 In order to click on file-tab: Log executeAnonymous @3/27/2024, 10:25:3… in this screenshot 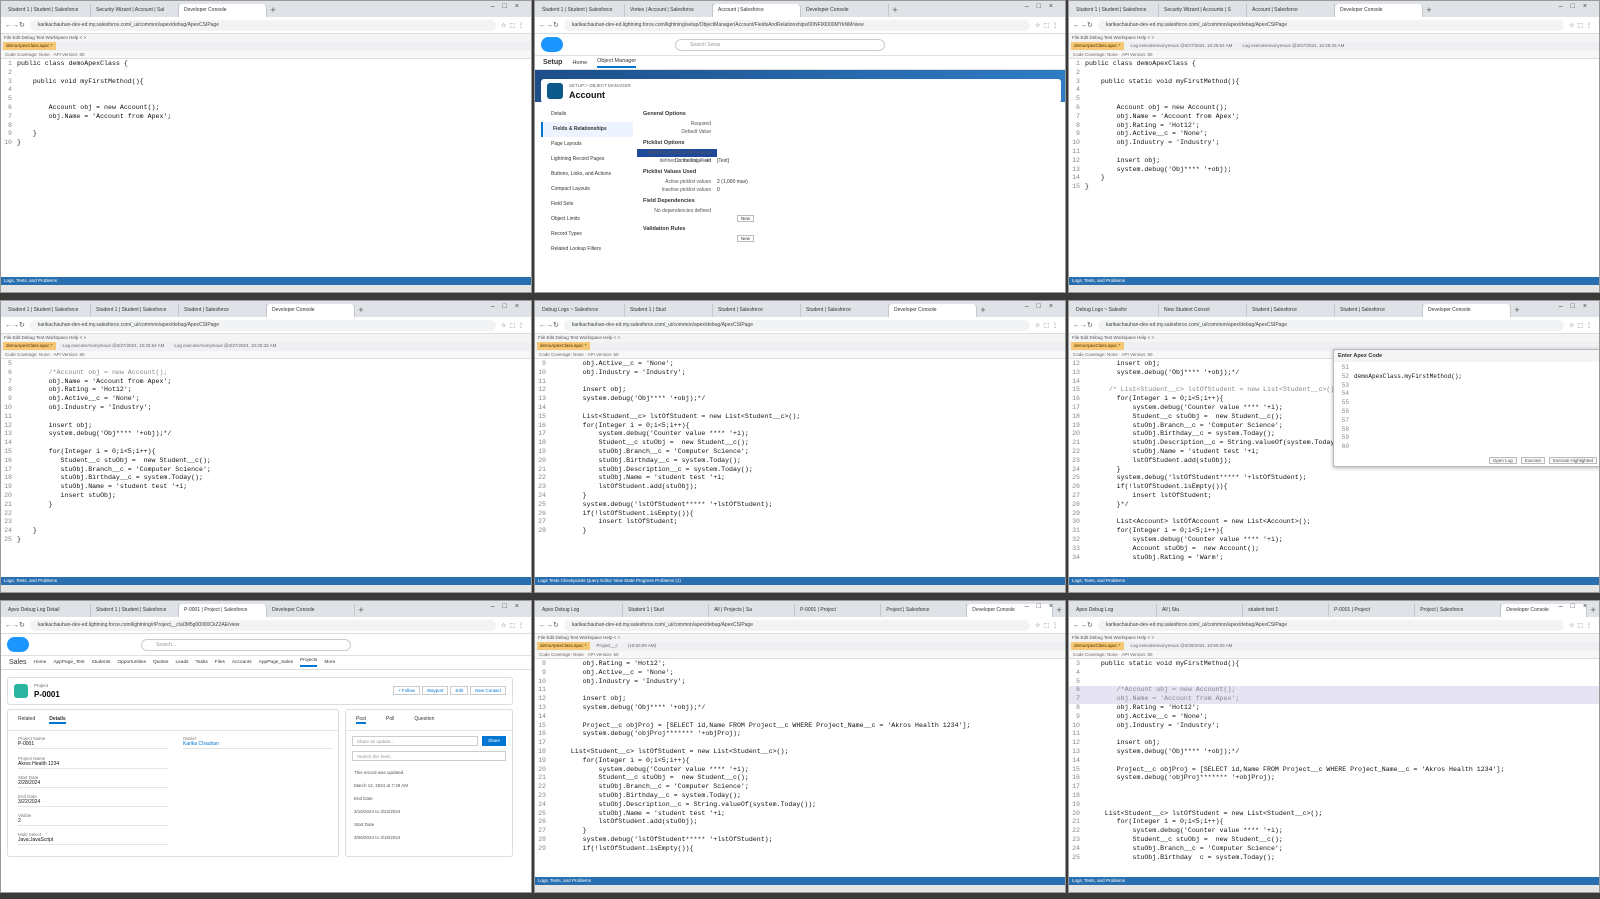, I will do `click(225, 346)`.